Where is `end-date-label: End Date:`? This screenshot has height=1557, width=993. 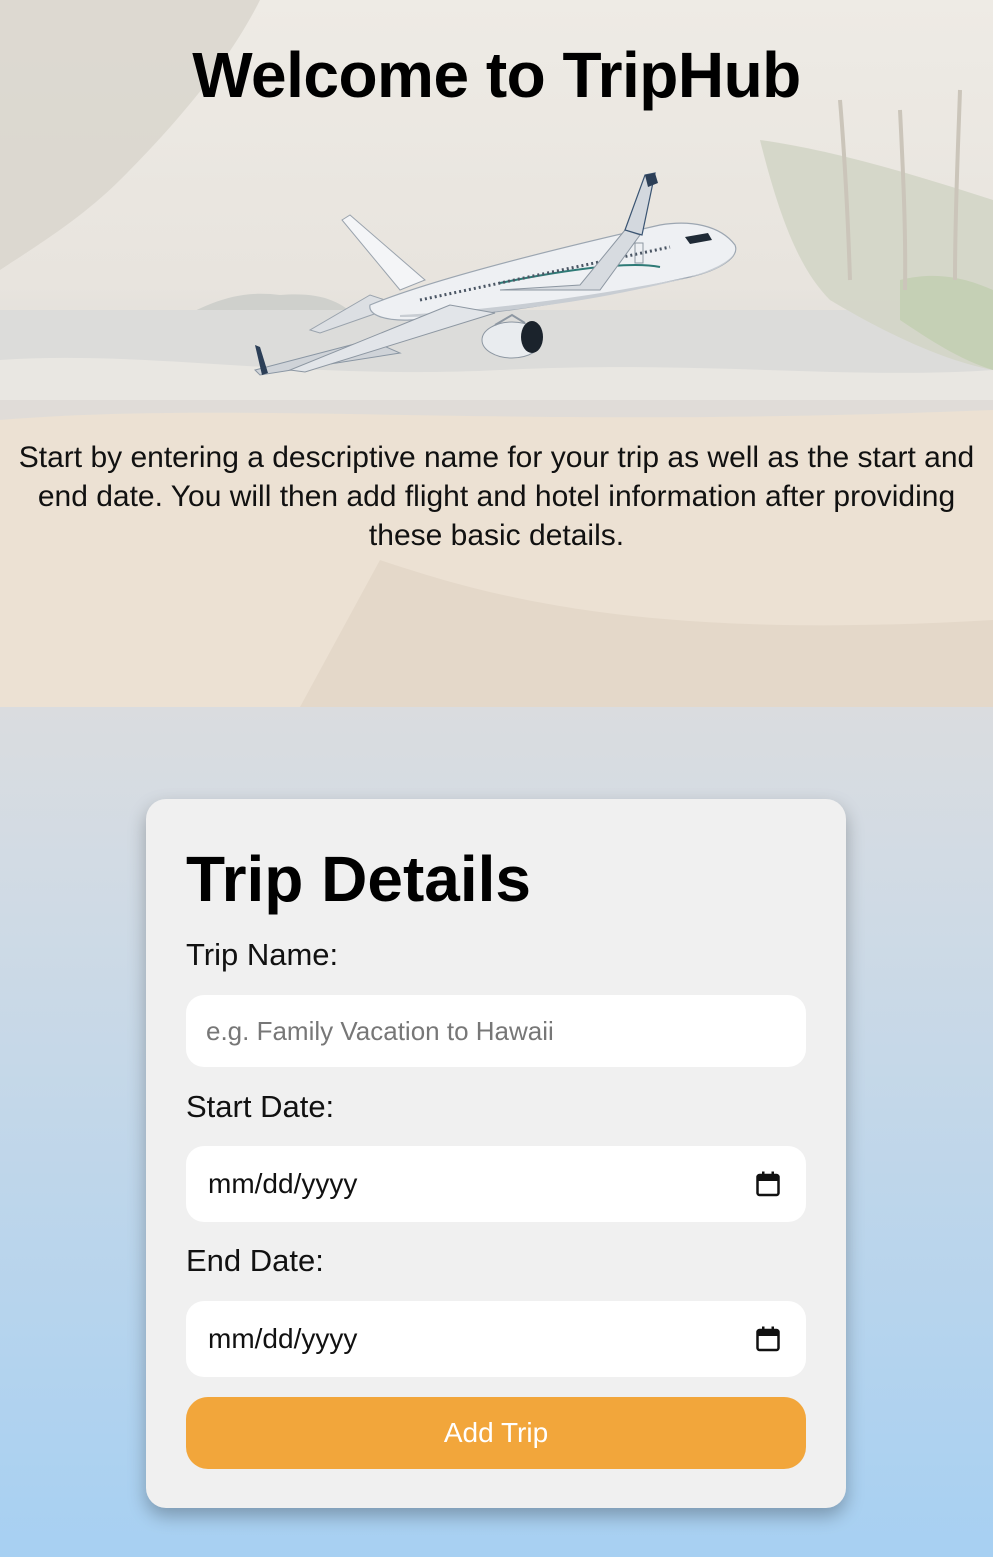 end-date-label: End Date: is located at coordinates (255, 1260).